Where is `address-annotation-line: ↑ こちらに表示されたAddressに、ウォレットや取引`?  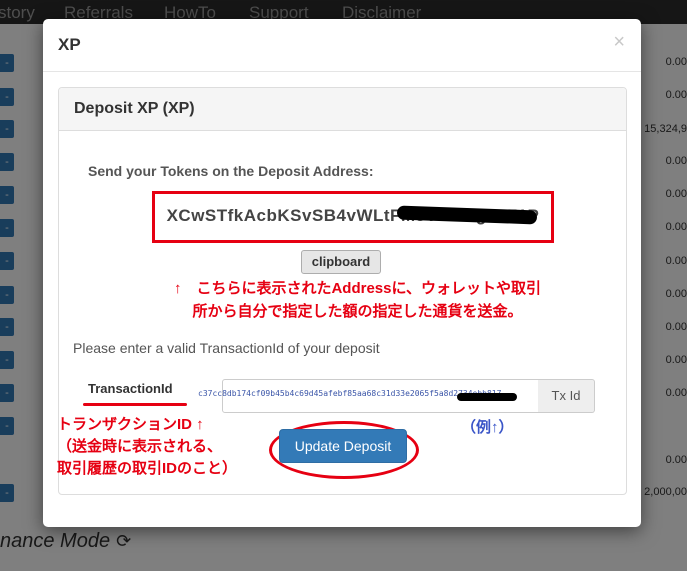
address-annotation-line: ↑ こちらに表示されたAddressに、ウォレットや取引 is located at coordinates (357, 288).